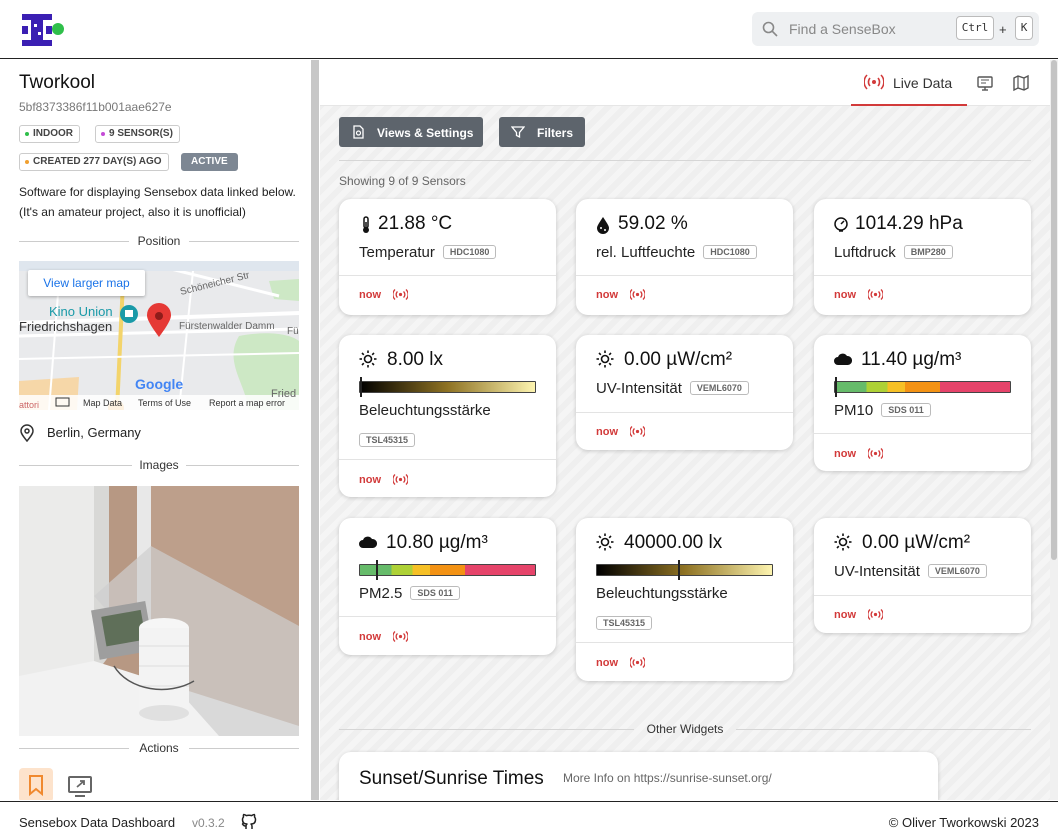  Describe the element at coordinates (159, 241) in the screenshot. I see `position-heading: Position` at that location.